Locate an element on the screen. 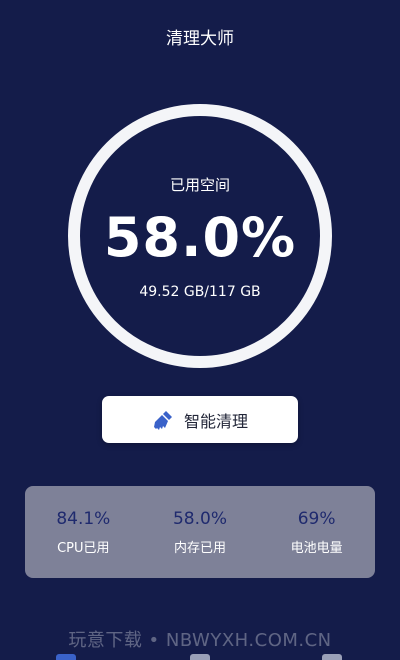 The width and height of the screenshot is (400, 660). watermark: 玩意下载 • NBWYXH.COM.CN is located at coordinates (200, 640).